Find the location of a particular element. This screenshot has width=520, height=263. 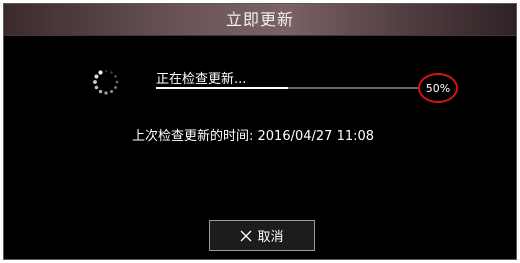

progress-percent: 50% is located at coordinates (438, 88).